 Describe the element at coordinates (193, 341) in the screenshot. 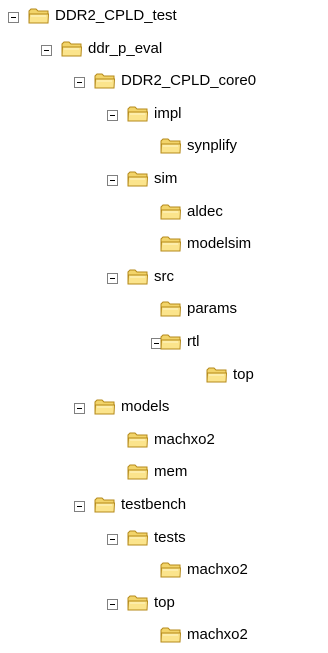

I see `folder-label: rtl` at that location.